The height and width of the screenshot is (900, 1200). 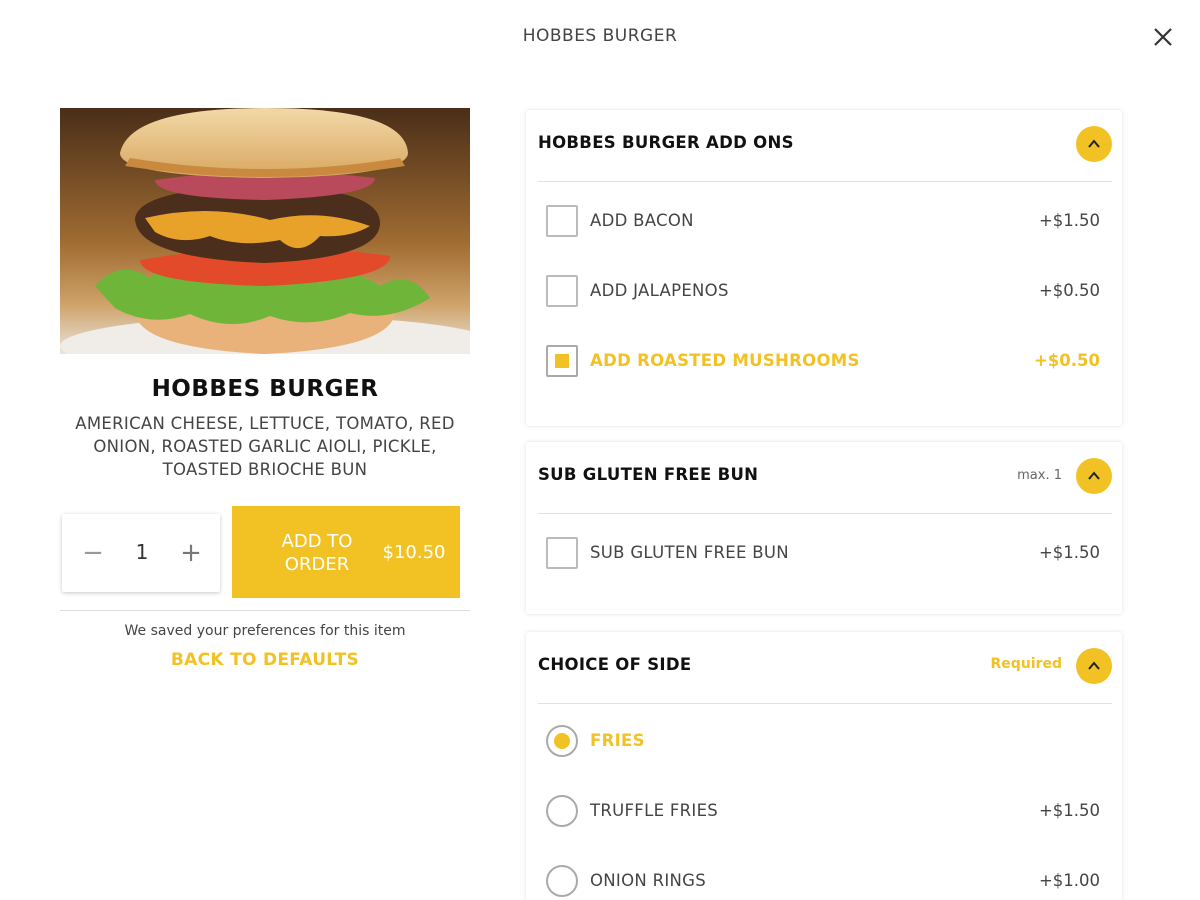 I want to click on divider, so click(x=265, y=610).